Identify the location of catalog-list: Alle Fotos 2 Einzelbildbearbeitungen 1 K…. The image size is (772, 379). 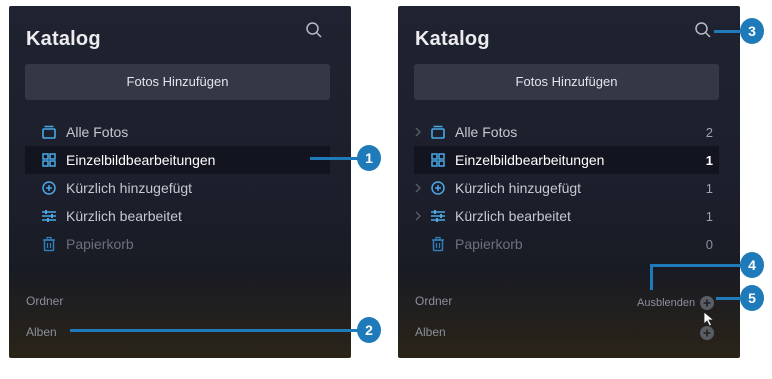
(566, 188).